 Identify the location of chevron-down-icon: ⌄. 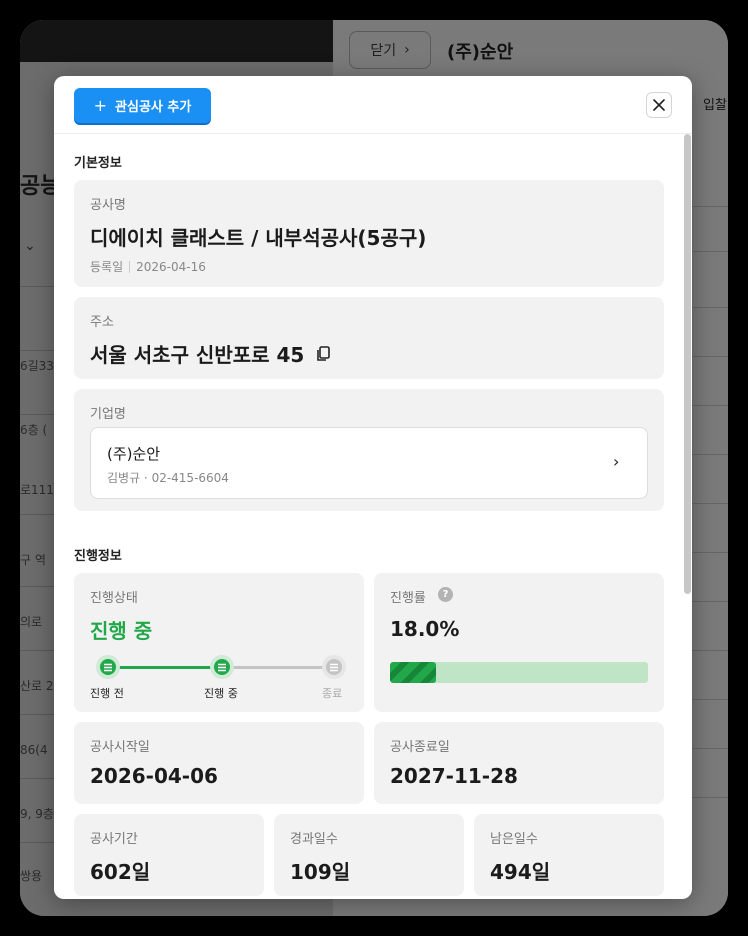
(30, 246).